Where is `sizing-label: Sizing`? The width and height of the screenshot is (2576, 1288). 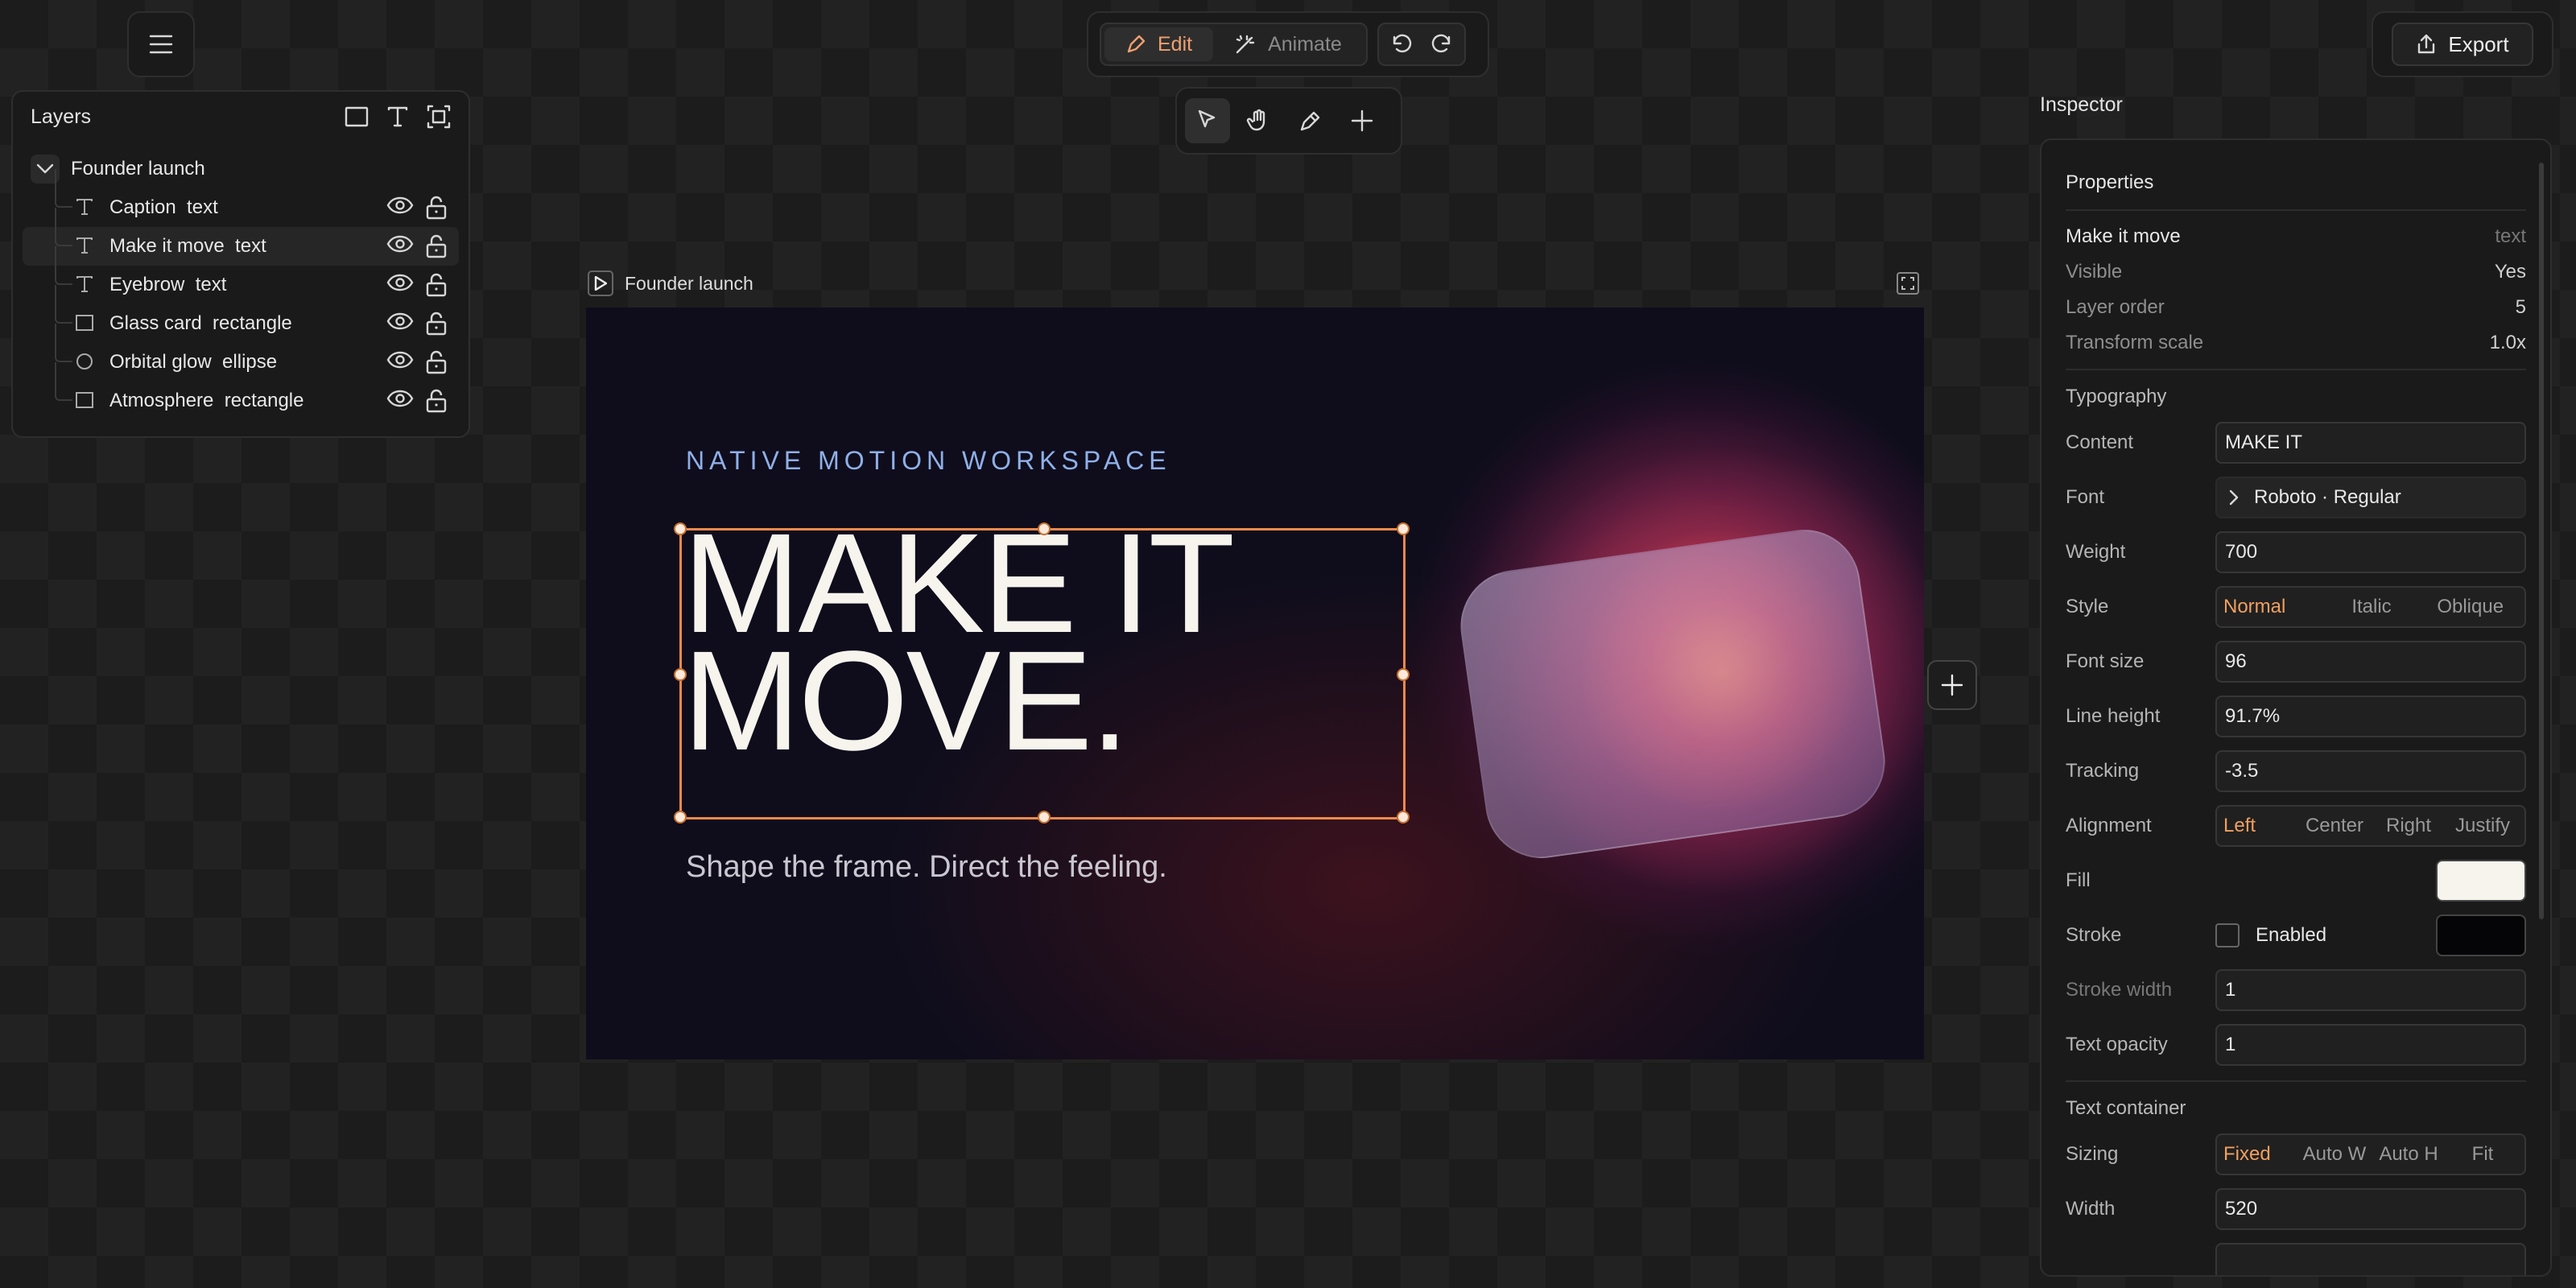 sizing-label: Sizing is located at coordinates (2092, 1154).